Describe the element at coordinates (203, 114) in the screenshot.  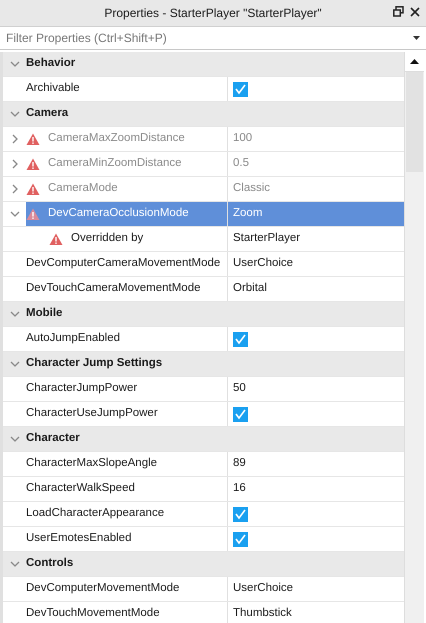
I see `section-header: Camera` at that location.